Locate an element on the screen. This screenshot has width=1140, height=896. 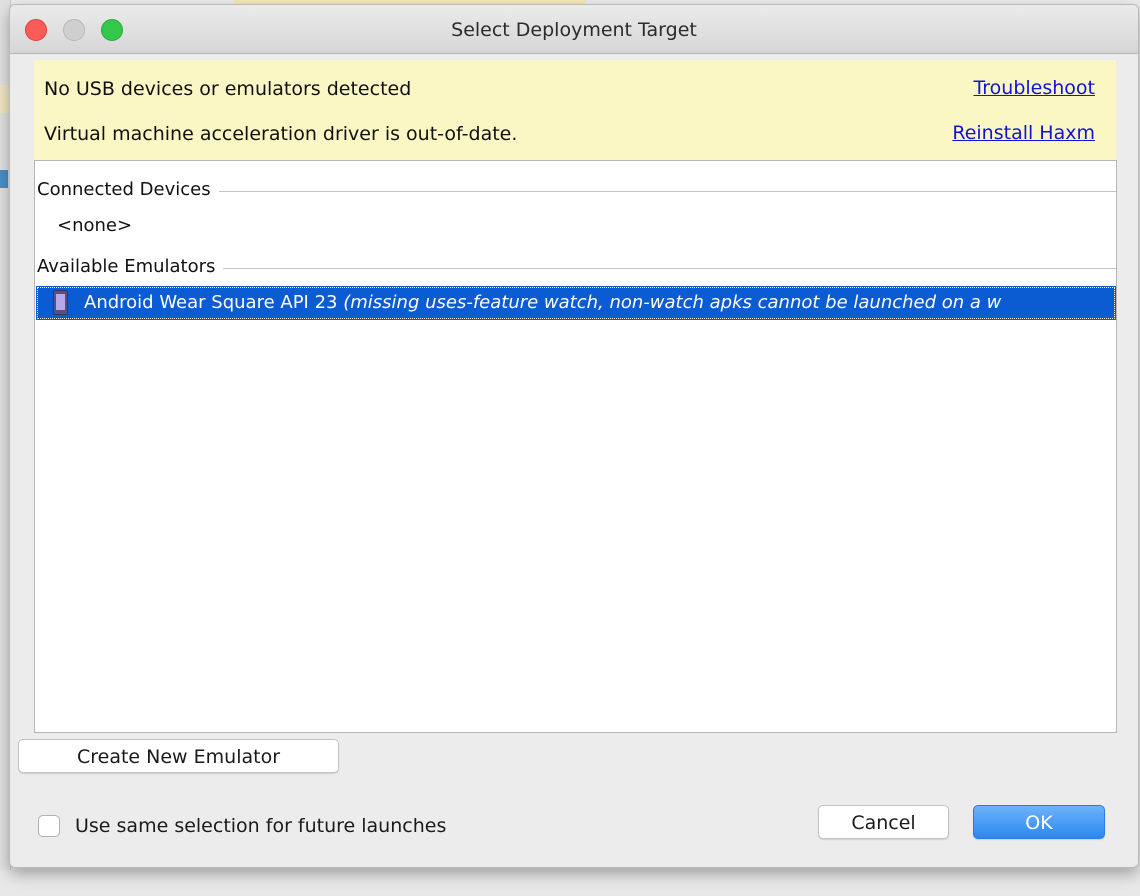
connected-devices-header: Connected Devices is located at coordinates (576, 190).